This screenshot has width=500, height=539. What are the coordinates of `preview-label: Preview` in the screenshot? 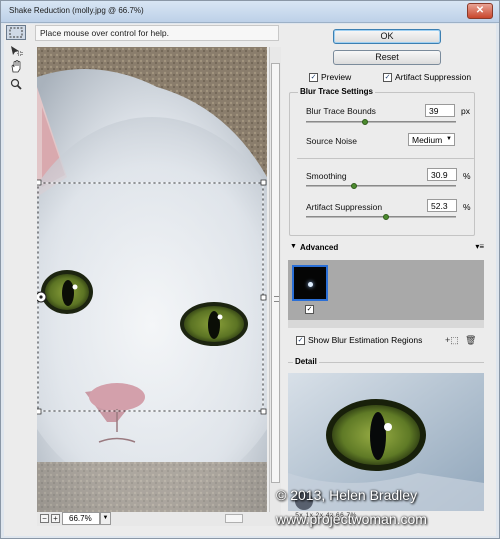 It's located at (336, 77).